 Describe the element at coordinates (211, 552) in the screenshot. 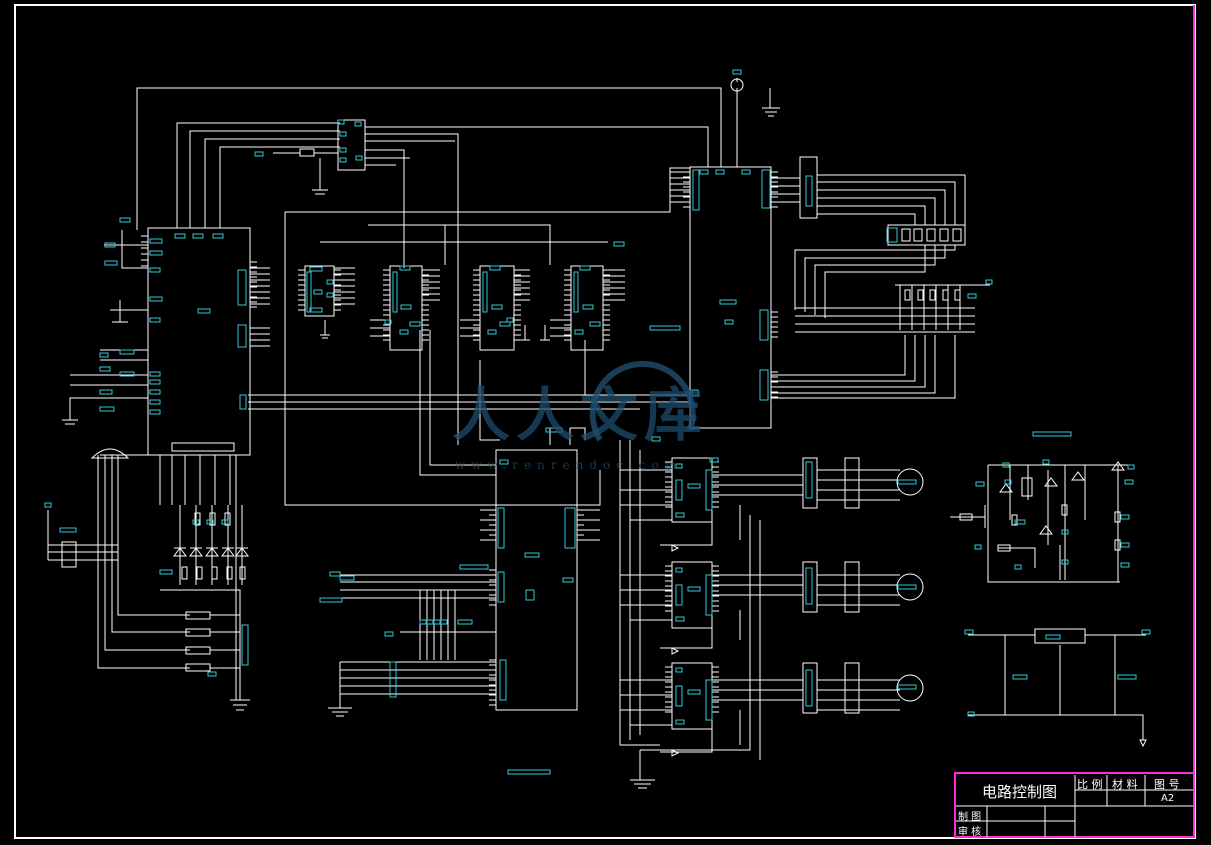

I see `led-array` at that location.